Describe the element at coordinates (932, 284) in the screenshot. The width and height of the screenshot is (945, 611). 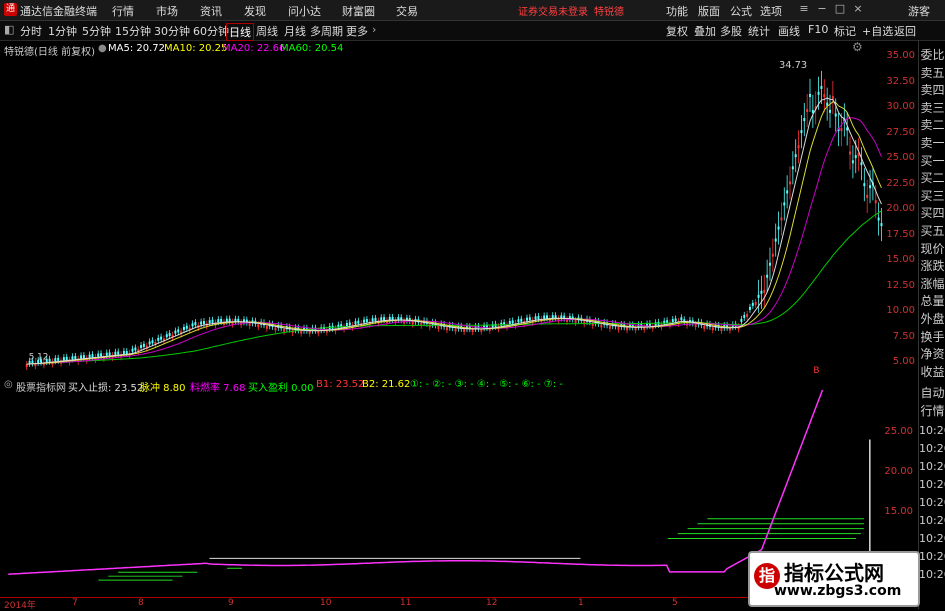
I see `side-field-label: 涨幅` at that location.